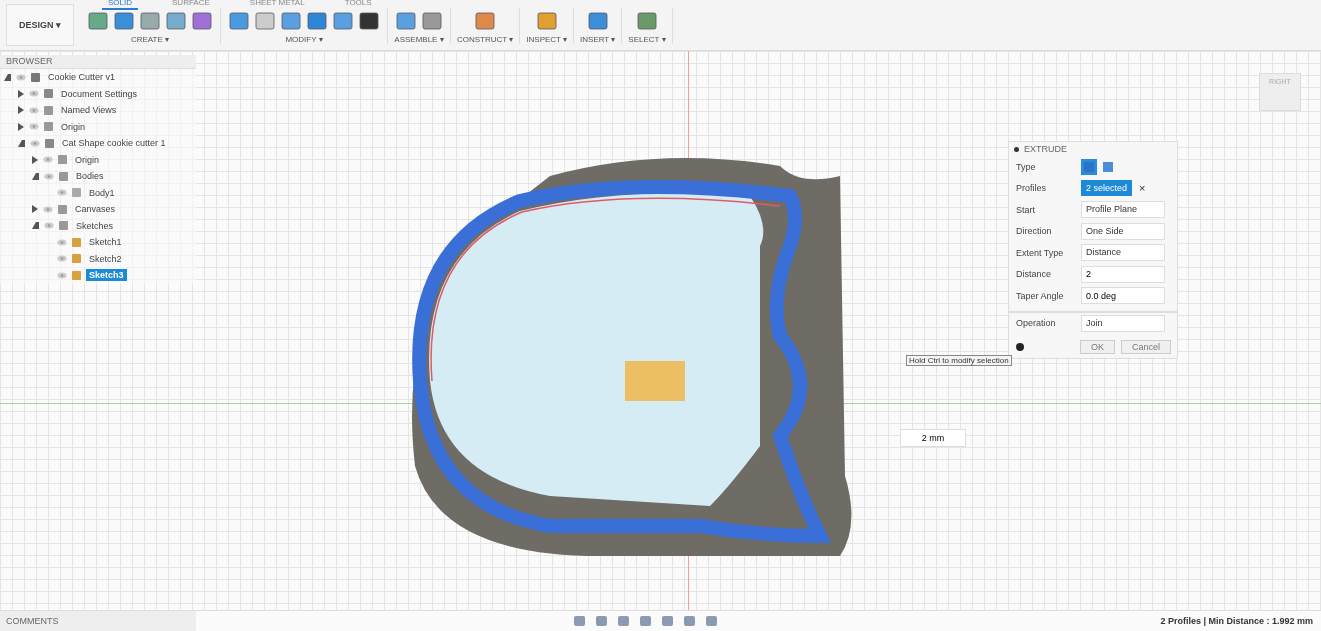 This screenshot has width=1321, height=631. Describe the element at coordinates (547, 39) in the screenshot. I see `group-menu: INSPECT ▾` at that location.